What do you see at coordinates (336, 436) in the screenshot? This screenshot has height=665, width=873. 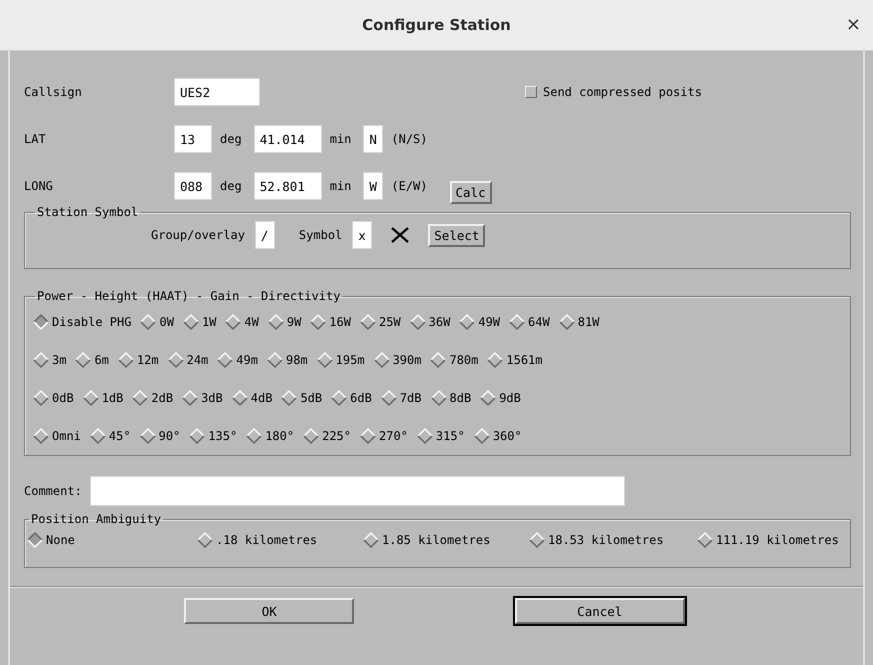 I see `radio-label: 225°` at bounding box center [336, 436].